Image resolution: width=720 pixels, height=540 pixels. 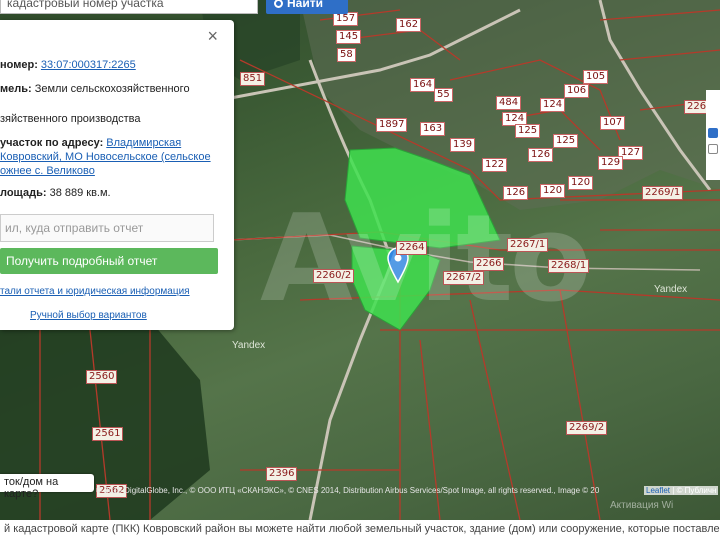 I want to click on parcel-label: 2260/2, so click(x=334, y=276).